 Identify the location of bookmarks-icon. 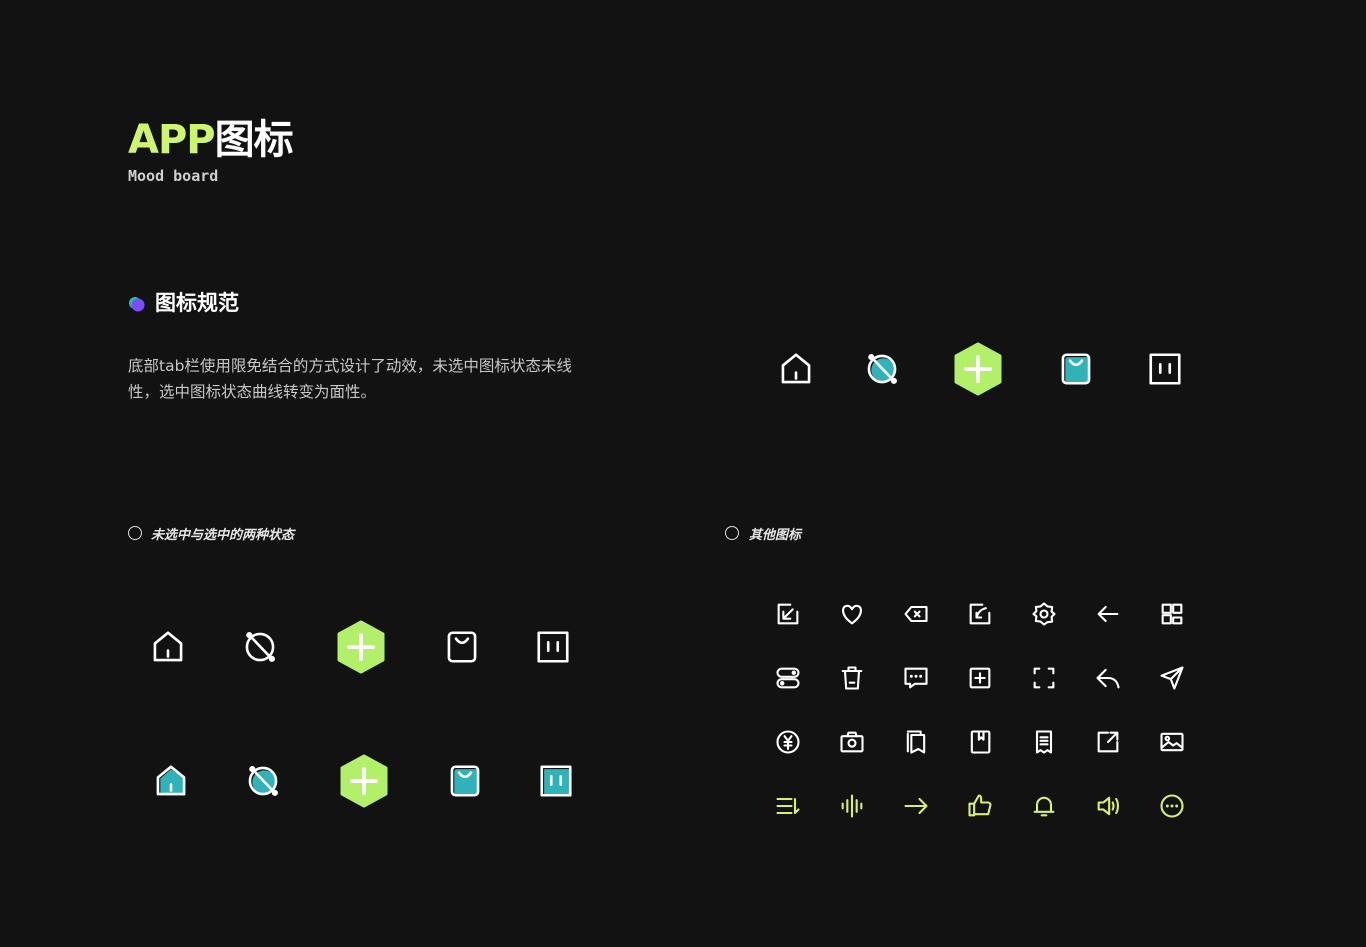
(916, 744).